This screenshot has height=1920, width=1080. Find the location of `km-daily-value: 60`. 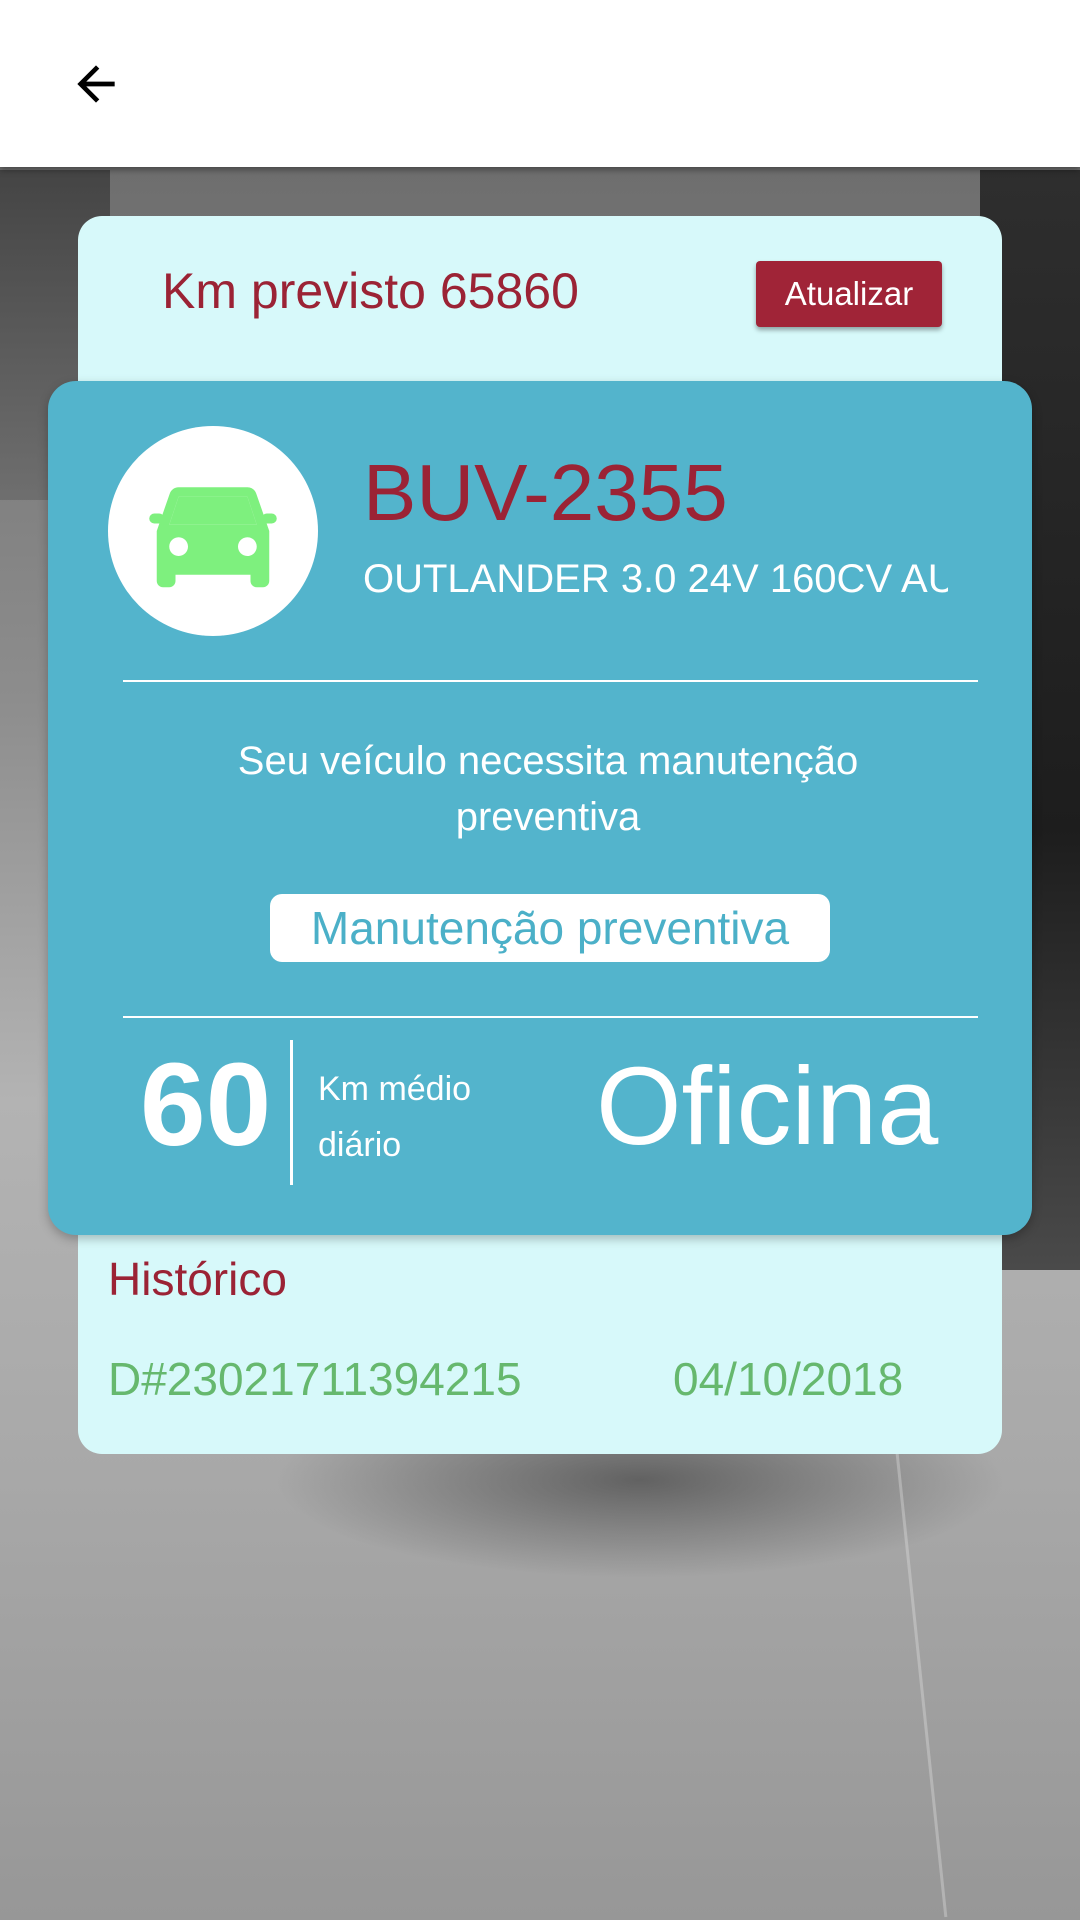

km-daily-value: 60 is located at coordinates (206, 1105).